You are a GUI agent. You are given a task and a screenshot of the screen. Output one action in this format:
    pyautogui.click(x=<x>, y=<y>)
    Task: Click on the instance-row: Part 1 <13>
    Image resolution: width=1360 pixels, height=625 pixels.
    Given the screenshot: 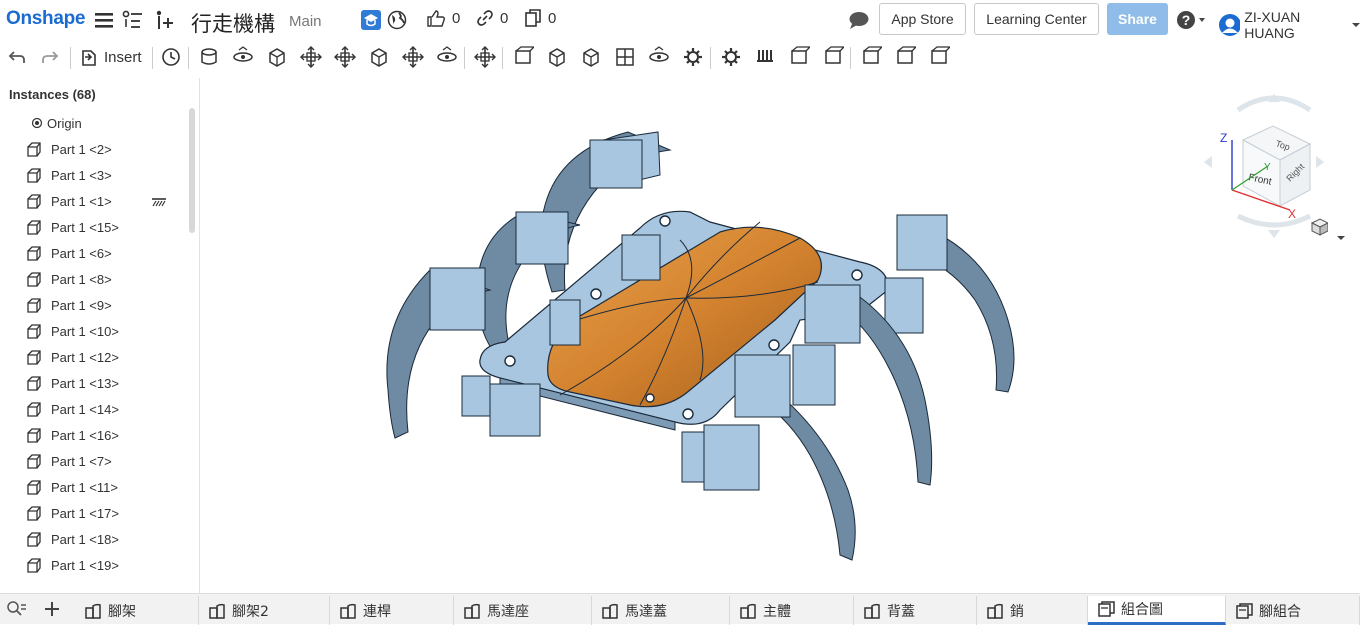 What is the action you would take?
    pyautogui.click(x=95, y=383)
    